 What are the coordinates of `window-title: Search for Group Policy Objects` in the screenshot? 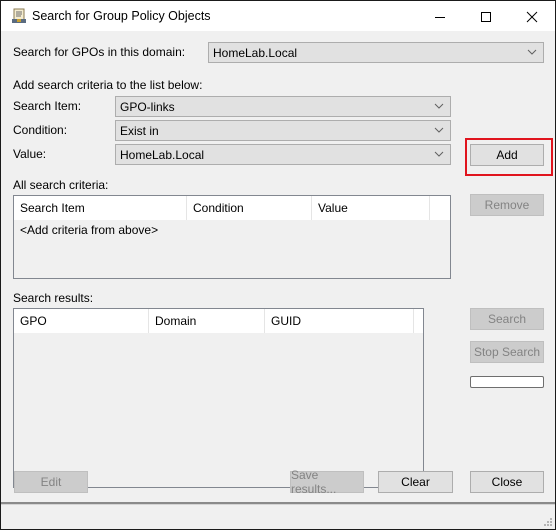 It's located at (121, 16).